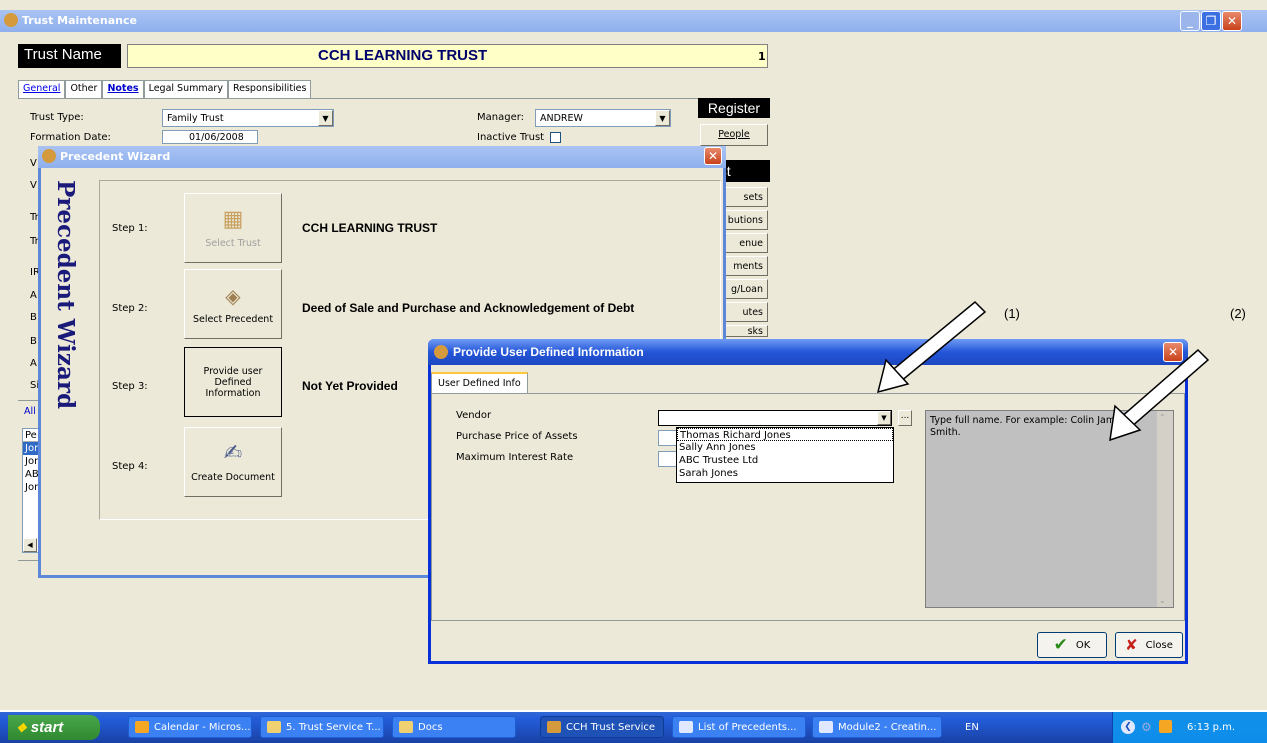  What do you see at coordinates (47, 727) in the screenshot?
I see `start-label: start` at bounding box center [47, 727].